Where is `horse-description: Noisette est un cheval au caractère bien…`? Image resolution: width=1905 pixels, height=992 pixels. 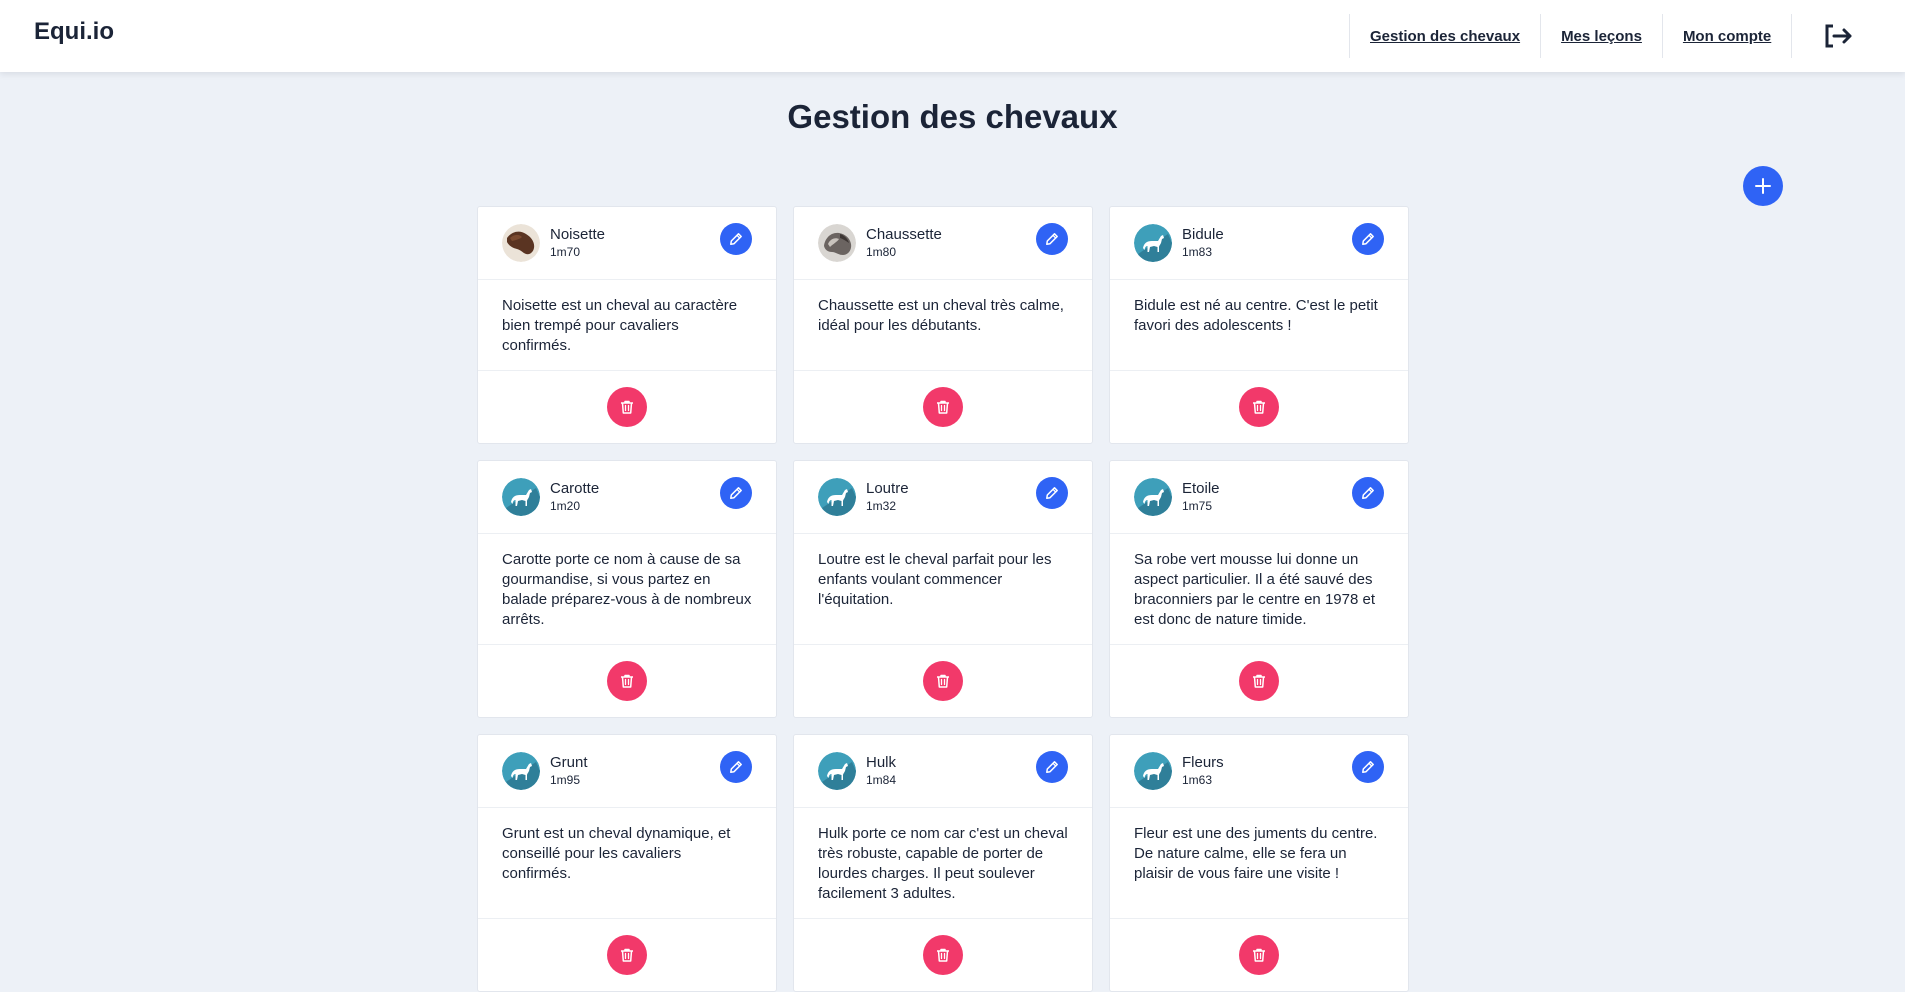
horse-description: Noisette est un cheval au caractère bien… is located at coordinates (627, 325).